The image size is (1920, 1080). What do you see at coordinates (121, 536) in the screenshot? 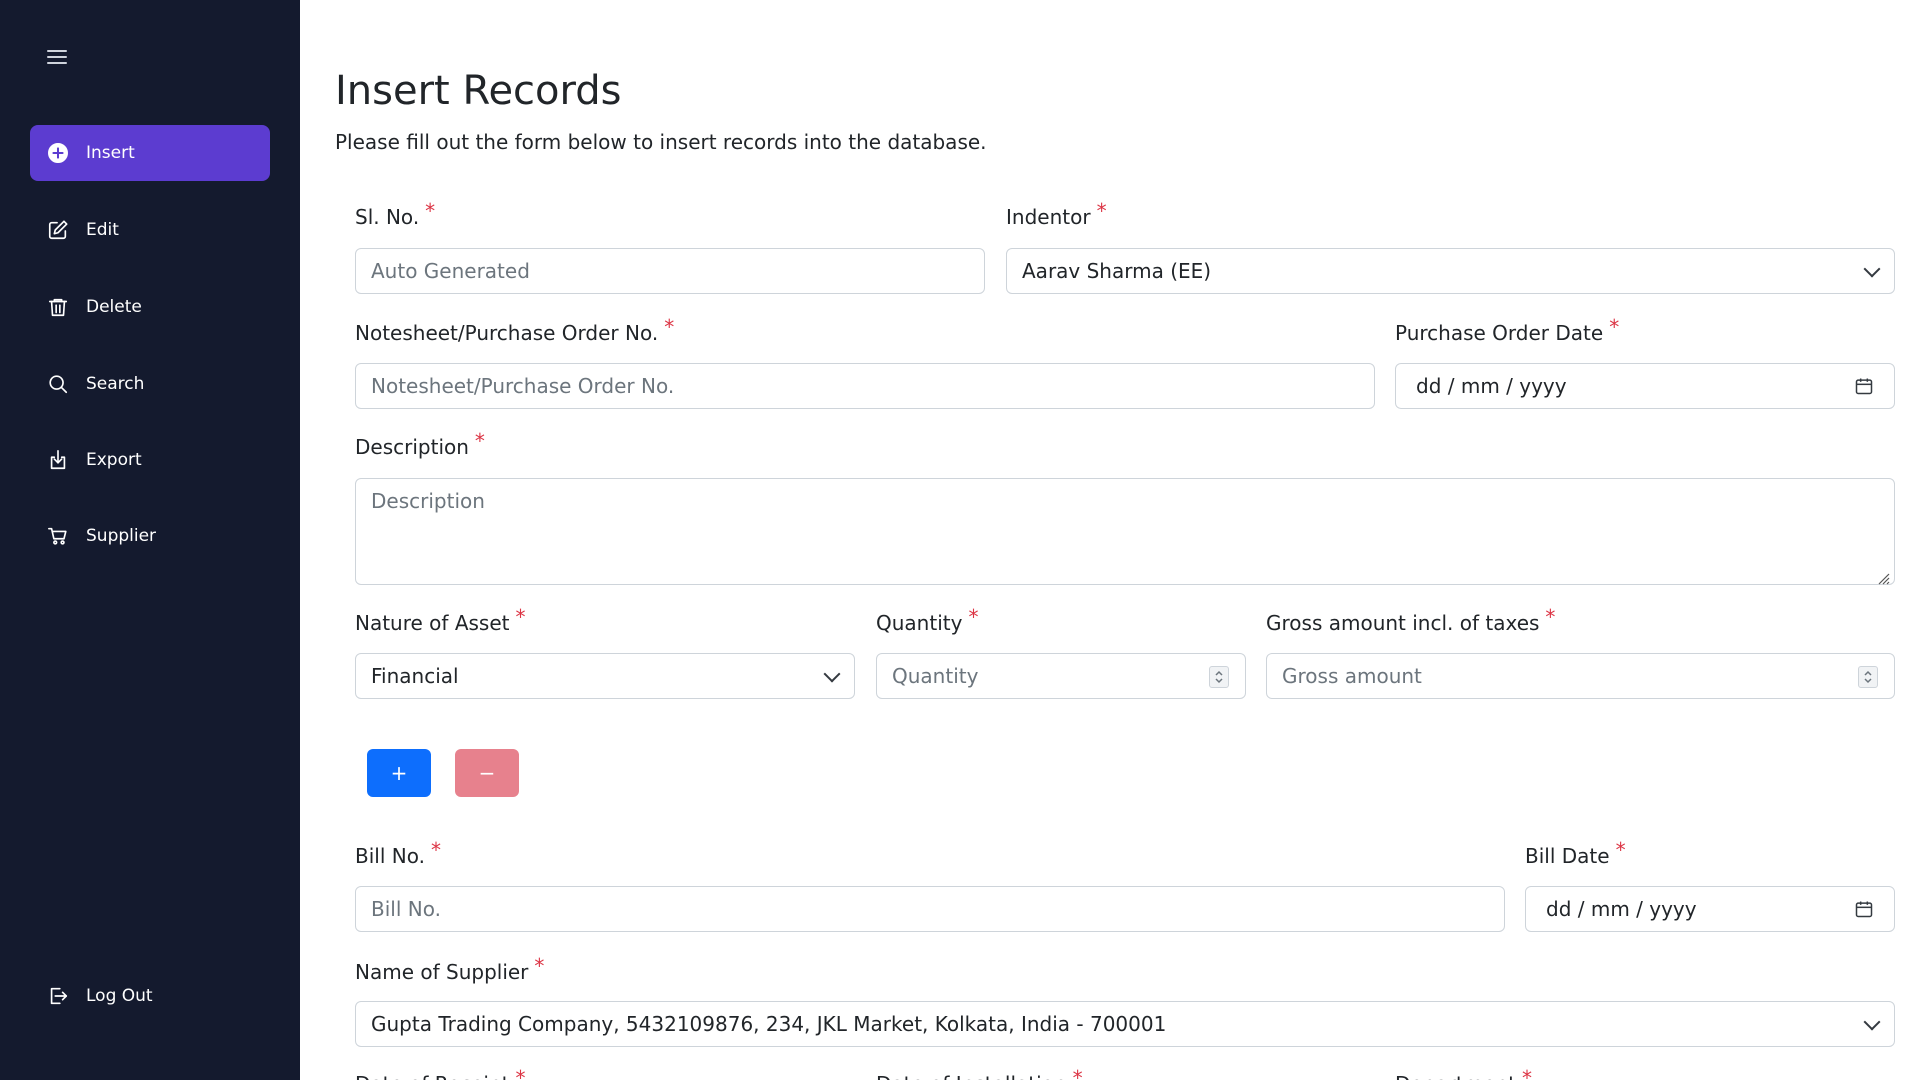
I see `sidebar-item-label: Supplier` at bounding box center [121, 536].